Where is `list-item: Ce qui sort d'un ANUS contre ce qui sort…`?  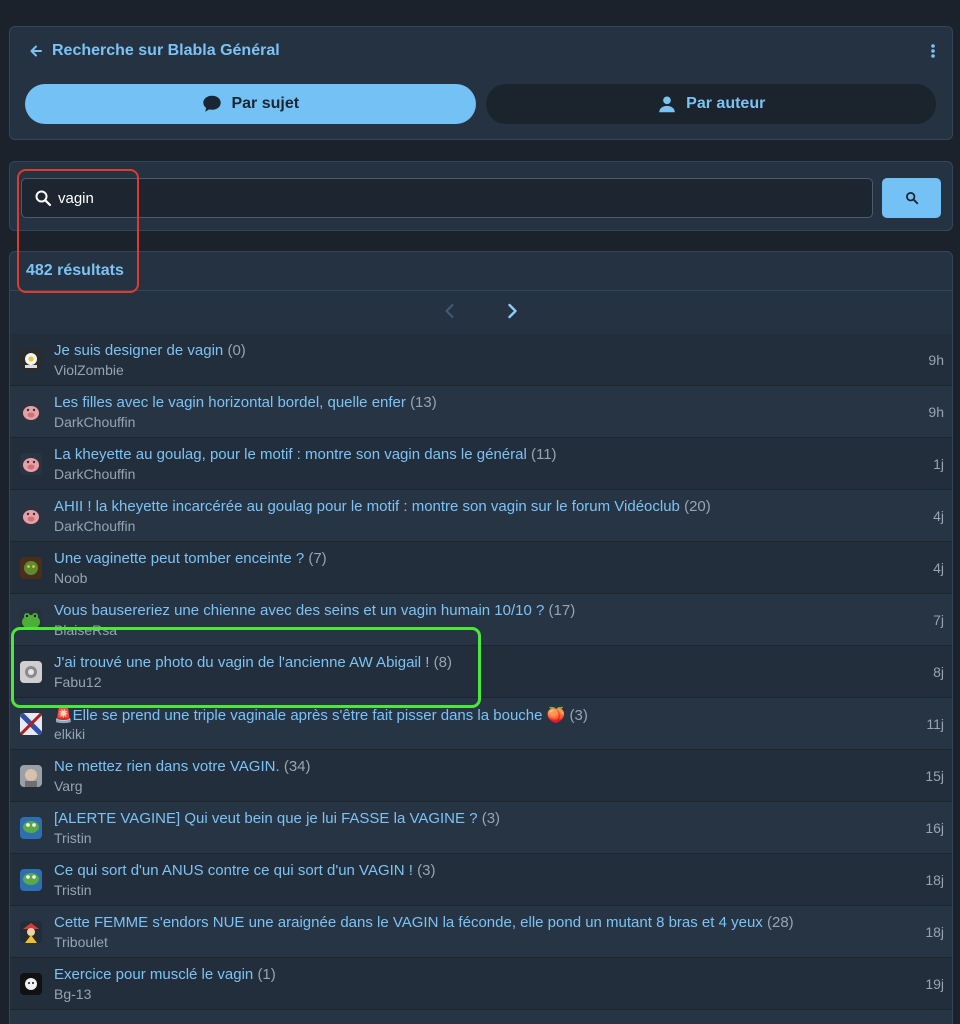
list-item: Ce qui sort d'un ANUS contre ce qui sort… is located at coordinates (481, 880).